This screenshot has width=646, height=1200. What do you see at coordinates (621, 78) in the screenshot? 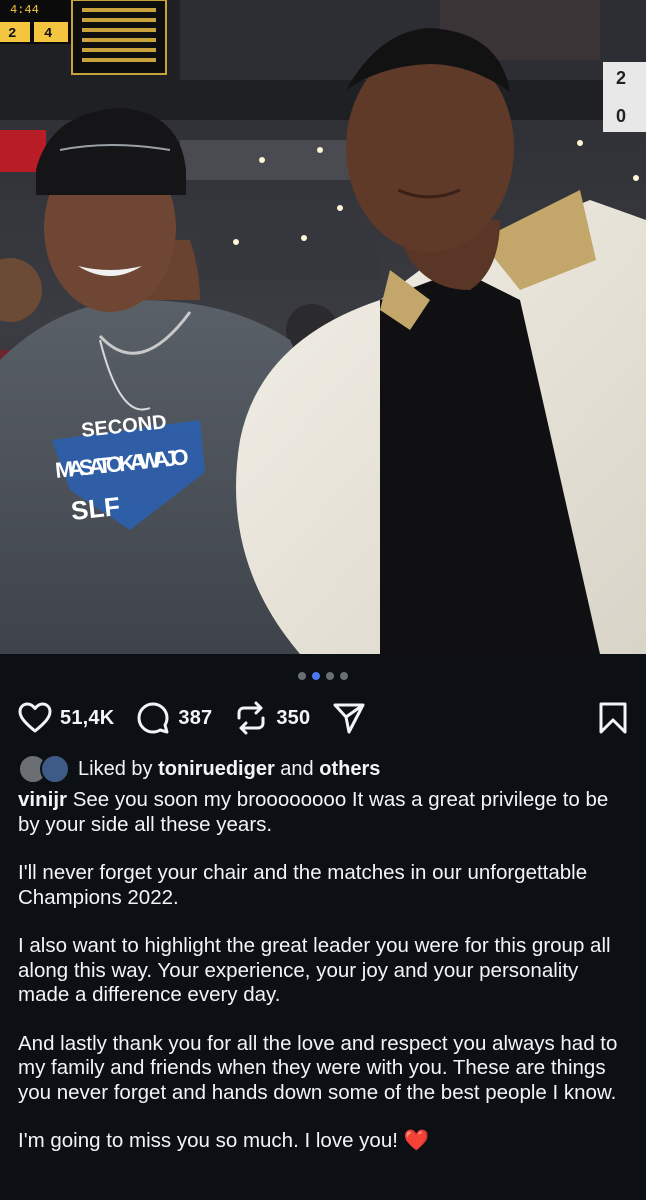
I see `side-board-top: 2` at bounding box center [621, 78].